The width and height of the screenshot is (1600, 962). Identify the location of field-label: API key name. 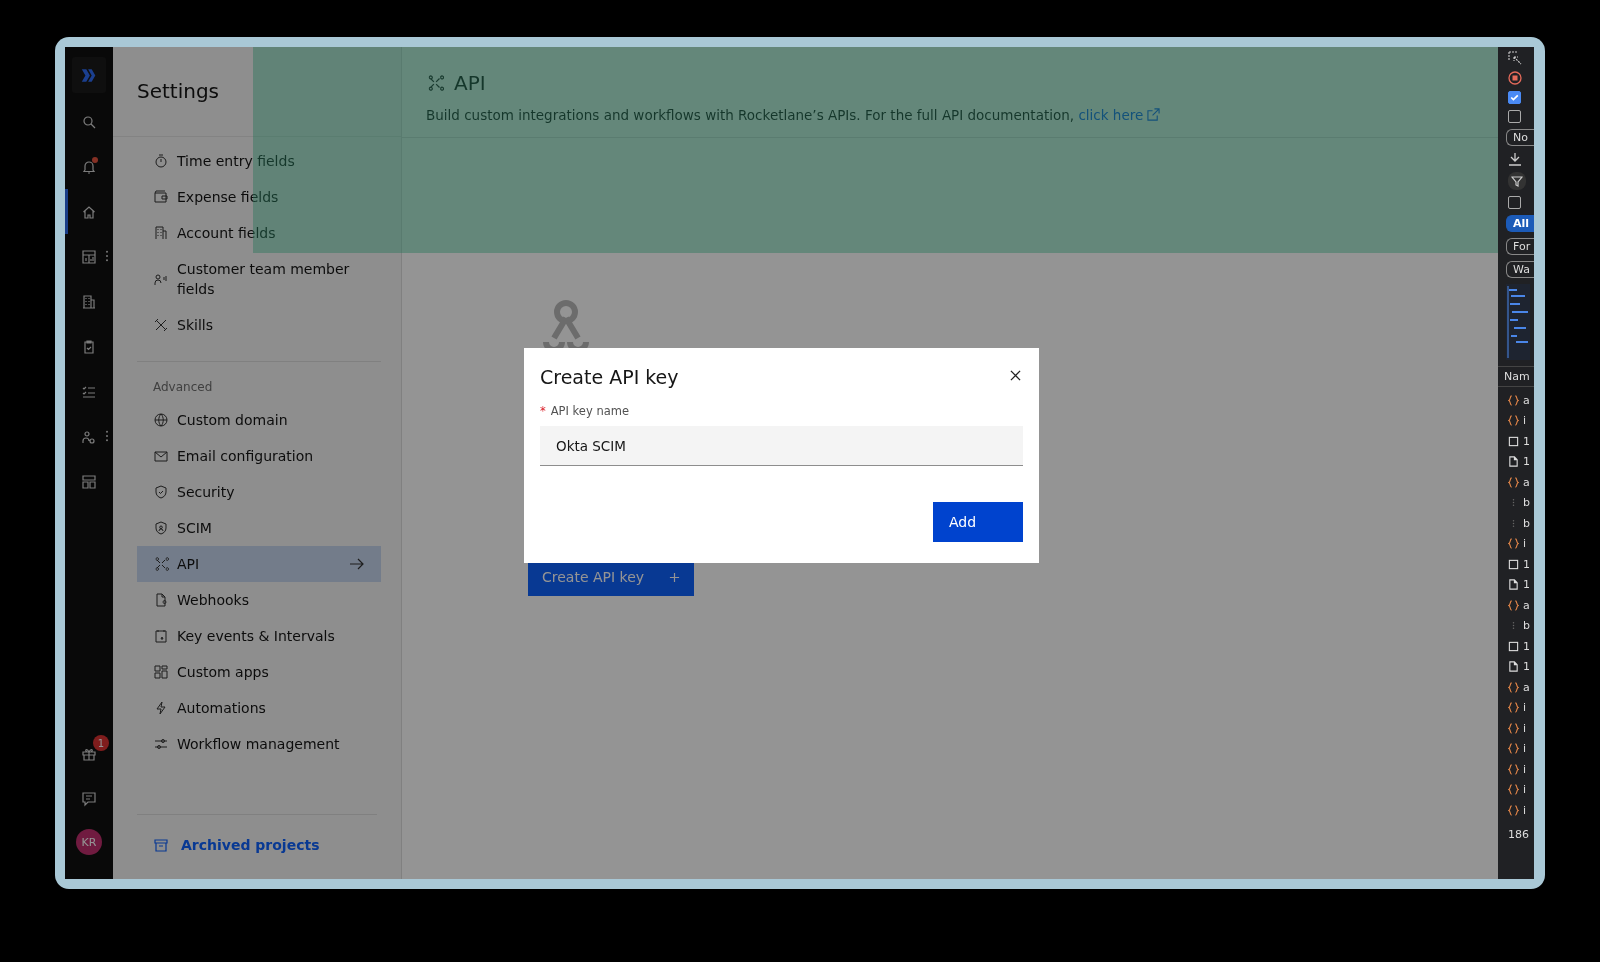
(589, 411).